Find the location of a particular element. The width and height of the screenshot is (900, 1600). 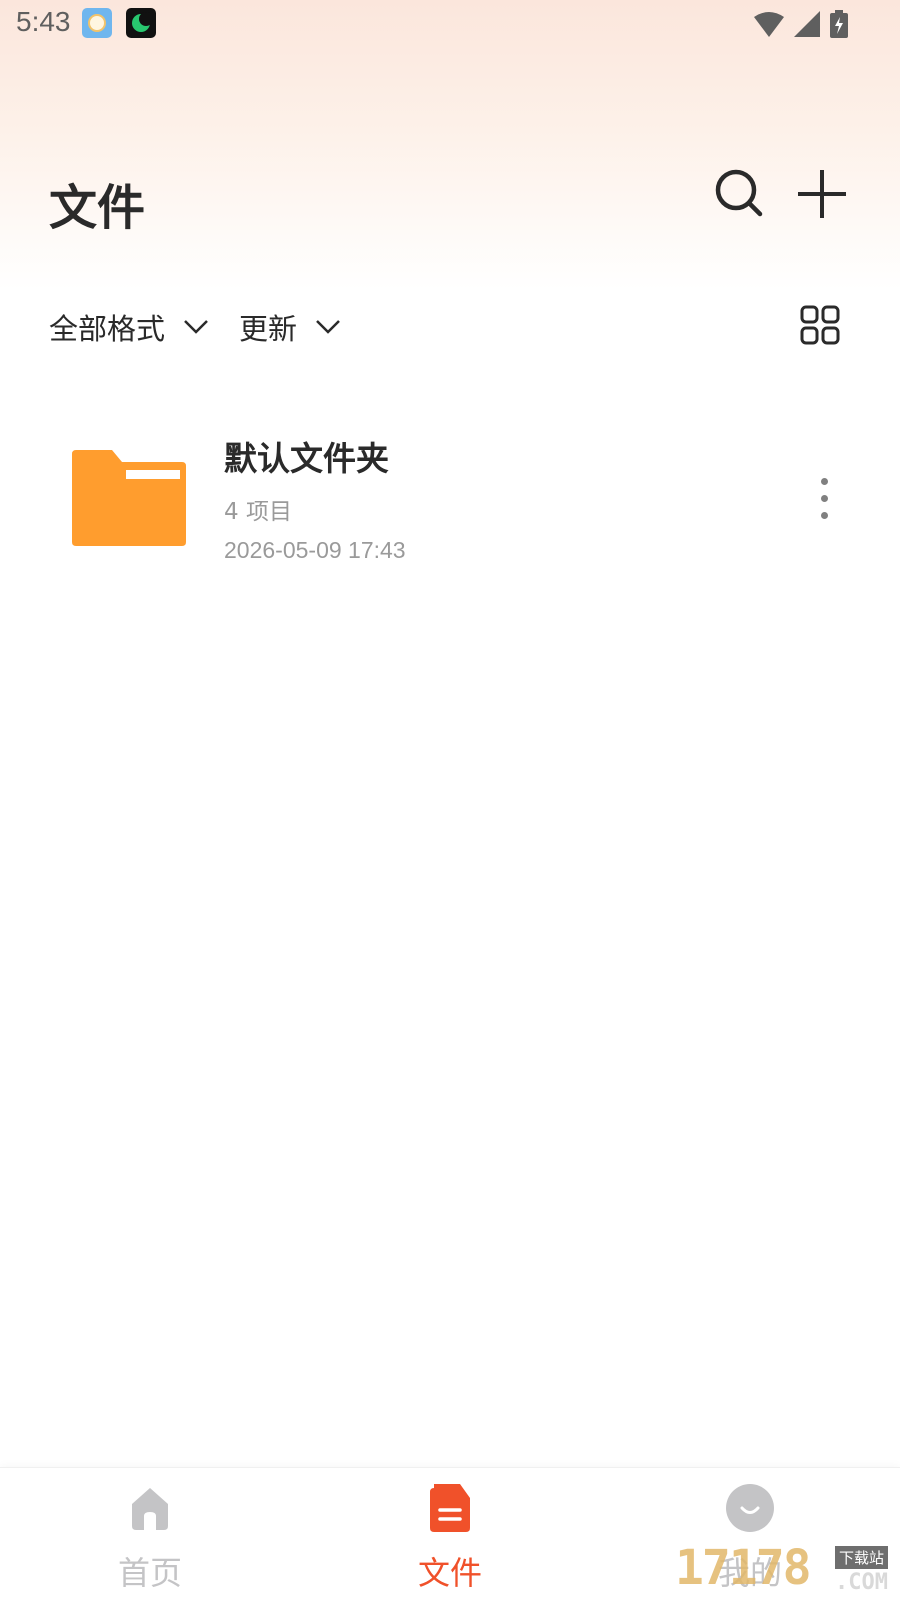

nav-label-home: 首页 is located at coordinates (149, 1573).